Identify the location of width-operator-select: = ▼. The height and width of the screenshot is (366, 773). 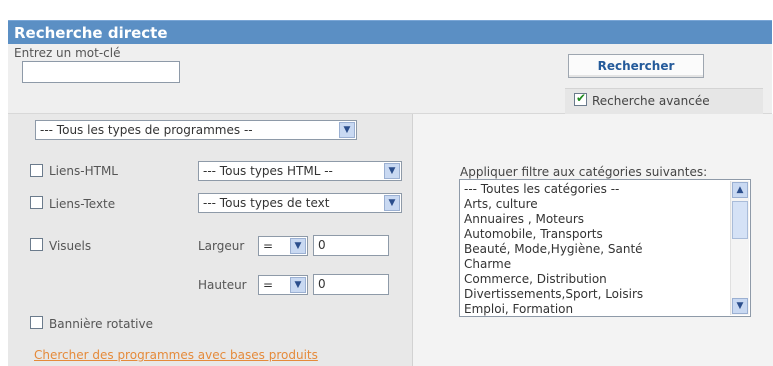
(283, 246).